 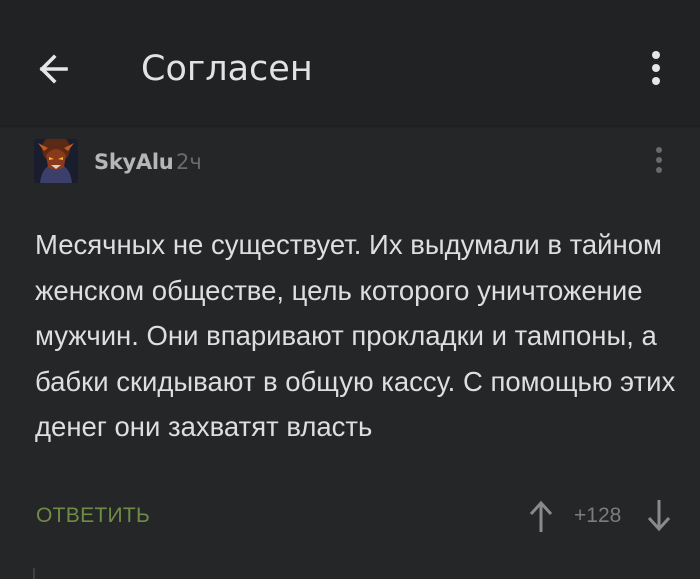 I want to click on avatar-image, so click(x=56, y=161).